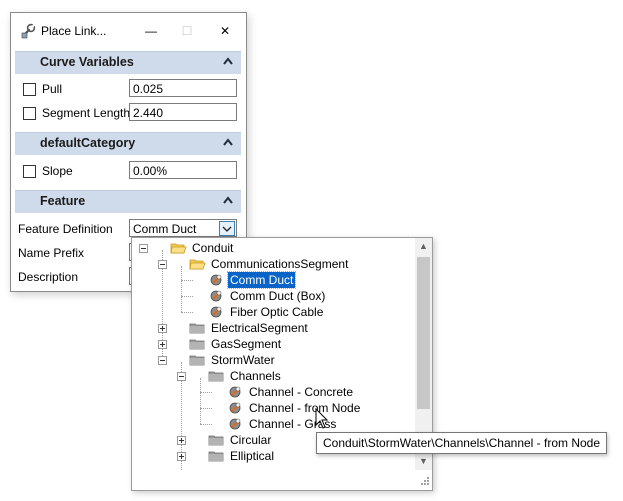 Image resolution: width=623 pixels, height=501 pixels. What do you see at coordinates (183, 112) in the screenshot?
I see `segment-length-field: 2.440` at bounding box center [183, 112].